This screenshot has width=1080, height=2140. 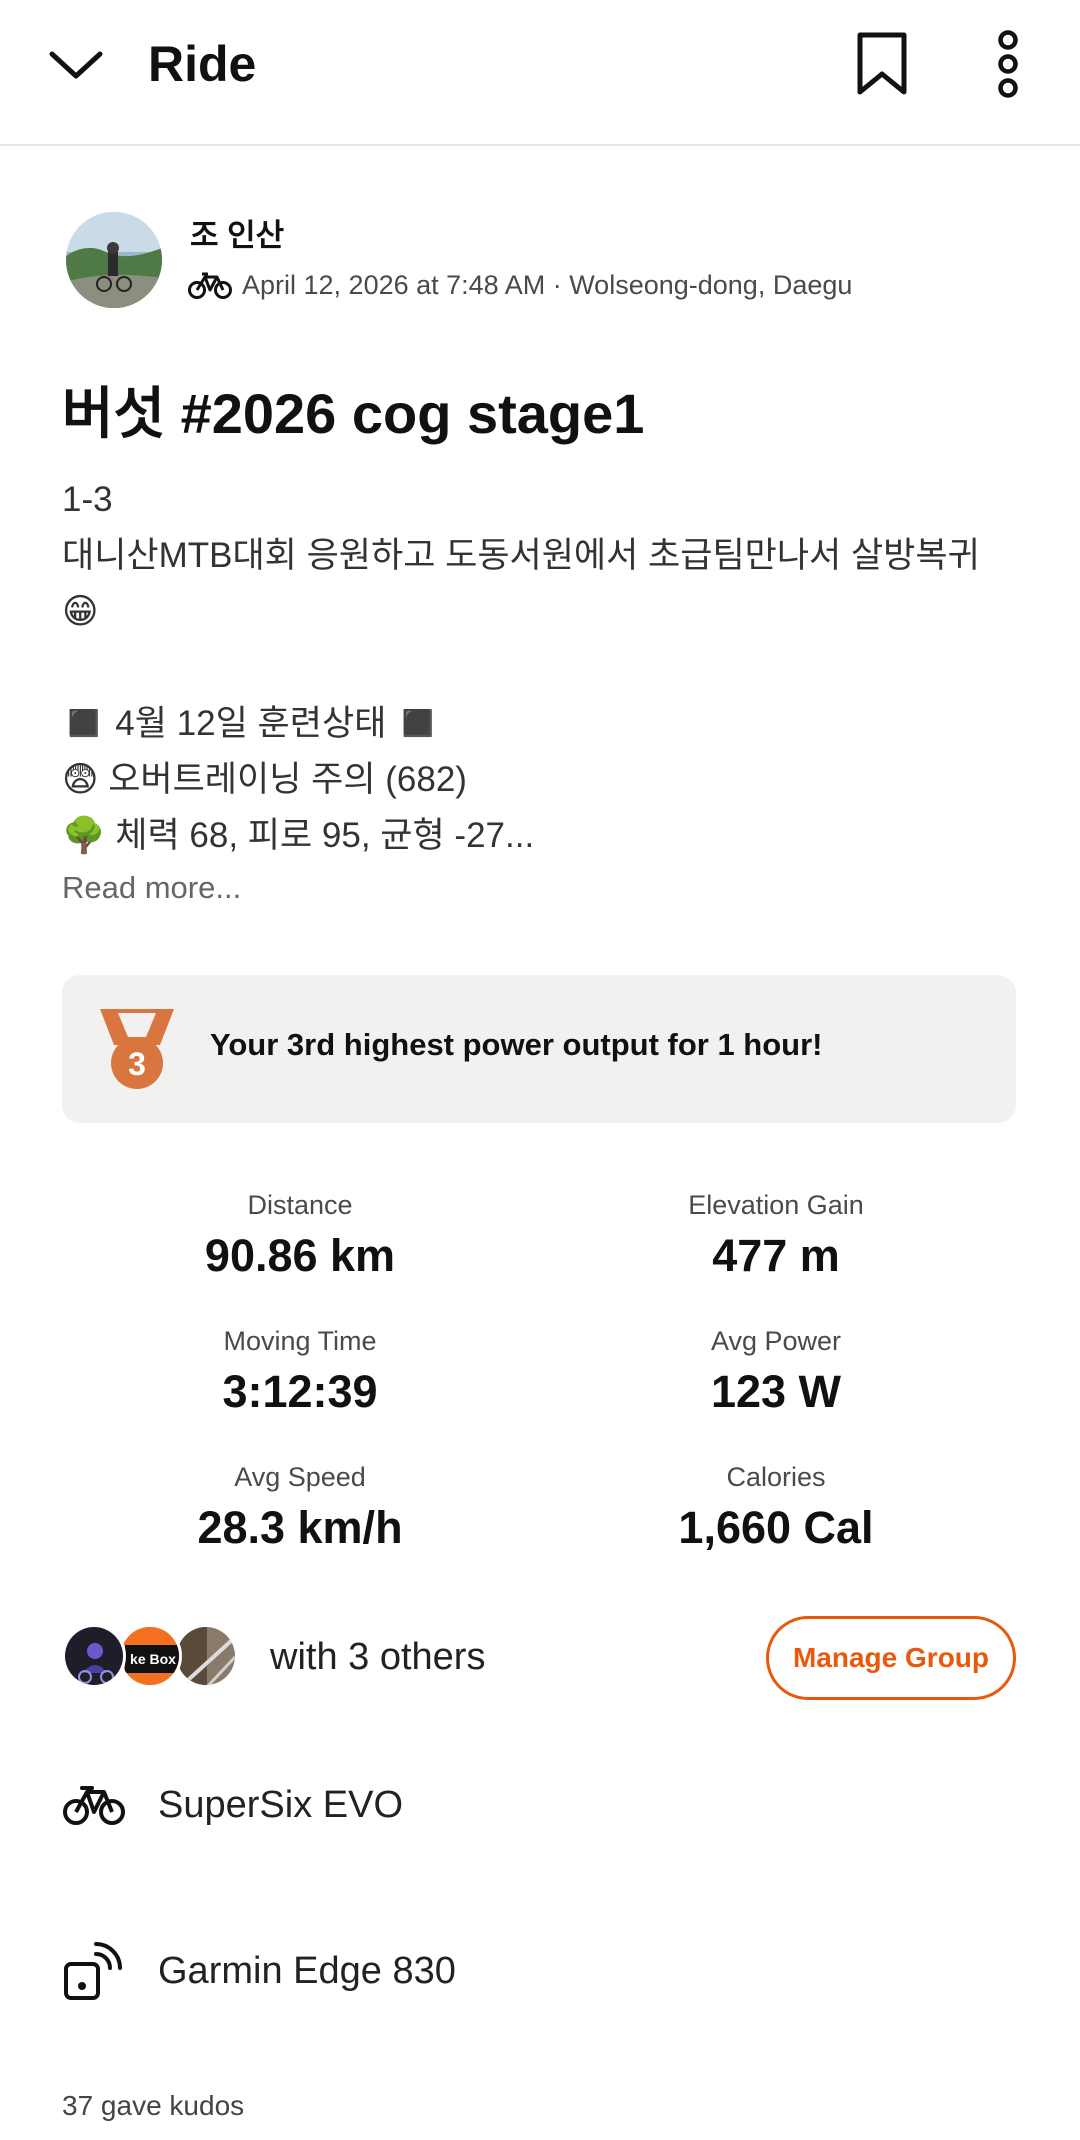 What do you see at coordinates (776, 1255) in the screenshot?
I see `stat-value: 477 m` at bounding box center [776, 1255].